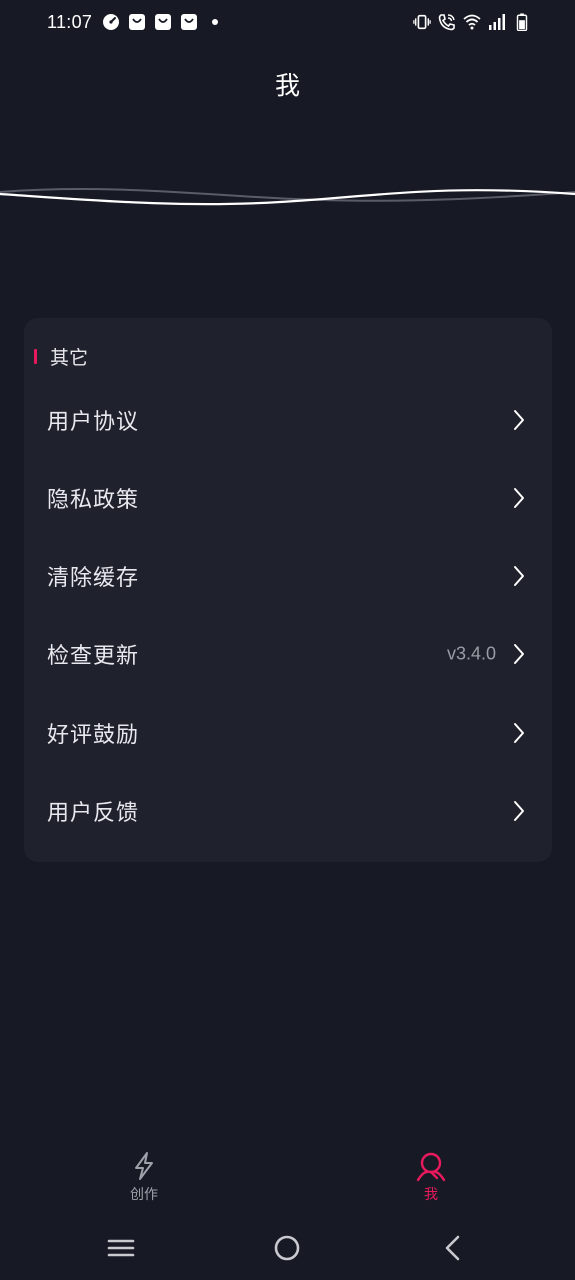  Describe the element at coordinates (287, 24) in the screenshot. I see `status-bar: 11:07` at that location.